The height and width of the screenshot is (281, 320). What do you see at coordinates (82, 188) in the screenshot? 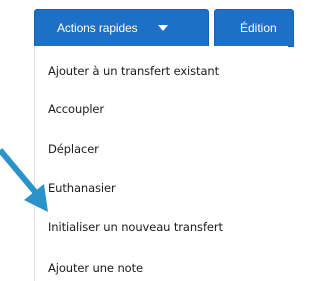
I see `menu-item-euthanize: Euthanasier` at bounding box center [82, 188].